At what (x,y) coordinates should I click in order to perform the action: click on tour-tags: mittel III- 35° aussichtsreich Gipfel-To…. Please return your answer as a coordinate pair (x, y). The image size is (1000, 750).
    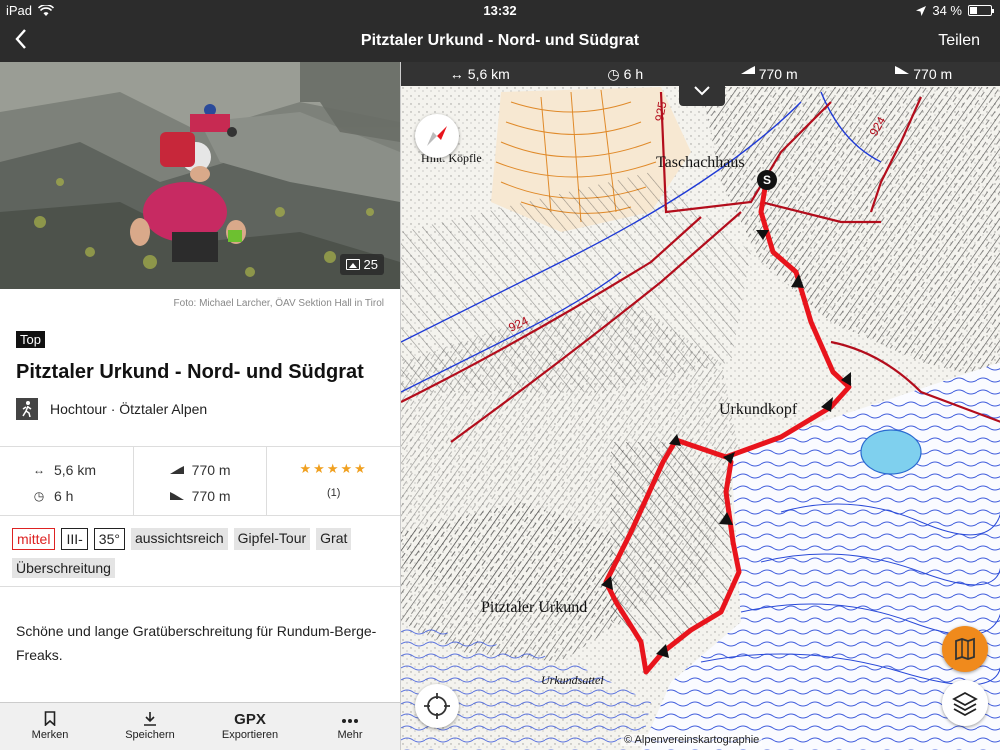
    Looking at the image, I should click on (200, 551).